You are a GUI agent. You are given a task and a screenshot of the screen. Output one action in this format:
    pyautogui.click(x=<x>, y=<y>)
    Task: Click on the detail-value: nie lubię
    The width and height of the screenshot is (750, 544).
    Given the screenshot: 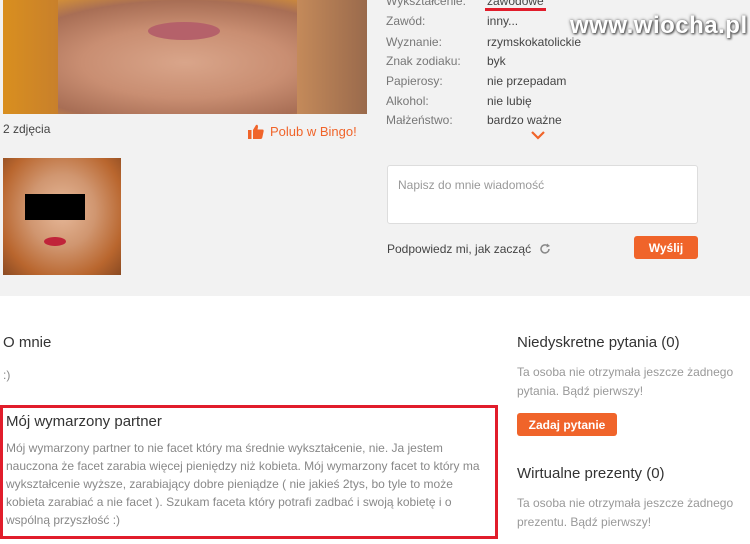 What is the action you would take?
    pyautogui.click(x=509, y=101)
    